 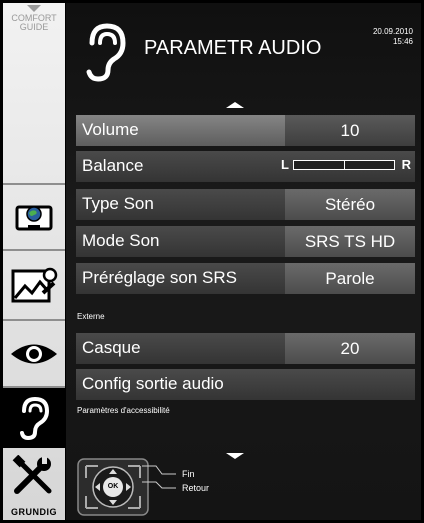 I want to click on menu-item-balance: Balance L R, so click(x=245, y=166).